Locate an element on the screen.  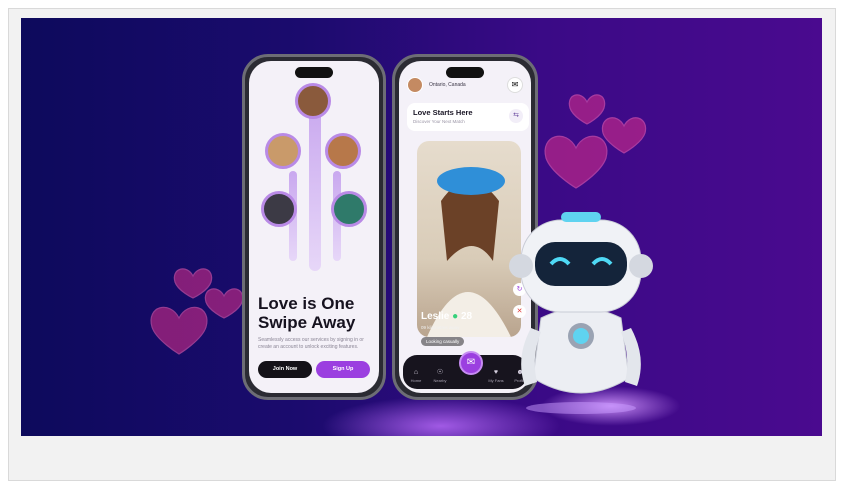
sign-up-button: Sign Up is located at coordinates (343, 369).